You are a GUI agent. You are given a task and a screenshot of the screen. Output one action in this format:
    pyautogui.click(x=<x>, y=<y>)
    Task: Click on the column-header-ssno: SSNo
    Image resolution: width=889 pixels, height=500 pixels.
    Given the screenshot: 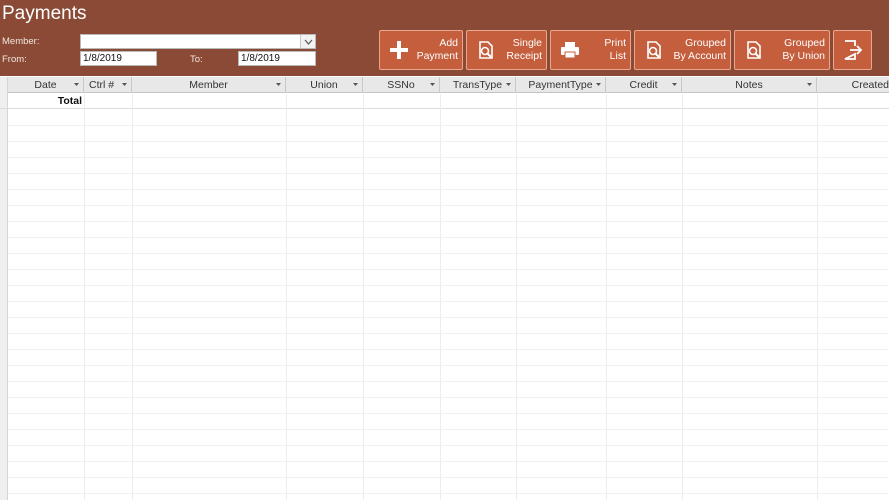 What is the action you would take?
    pyautogui.click(x=401, y=85)
    